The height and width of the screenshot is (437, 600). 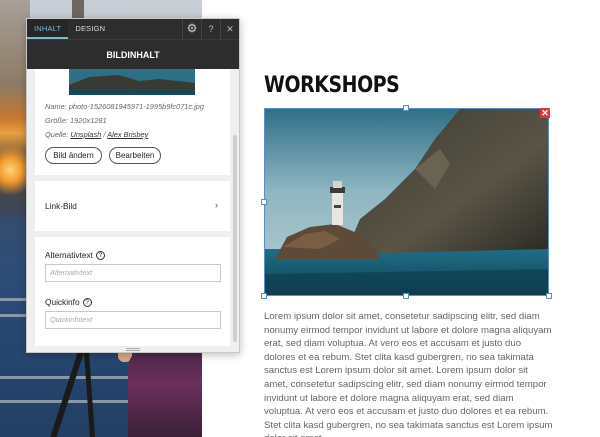 I want to click on chevron-right-icon: ›, so click(x=216, y=205).